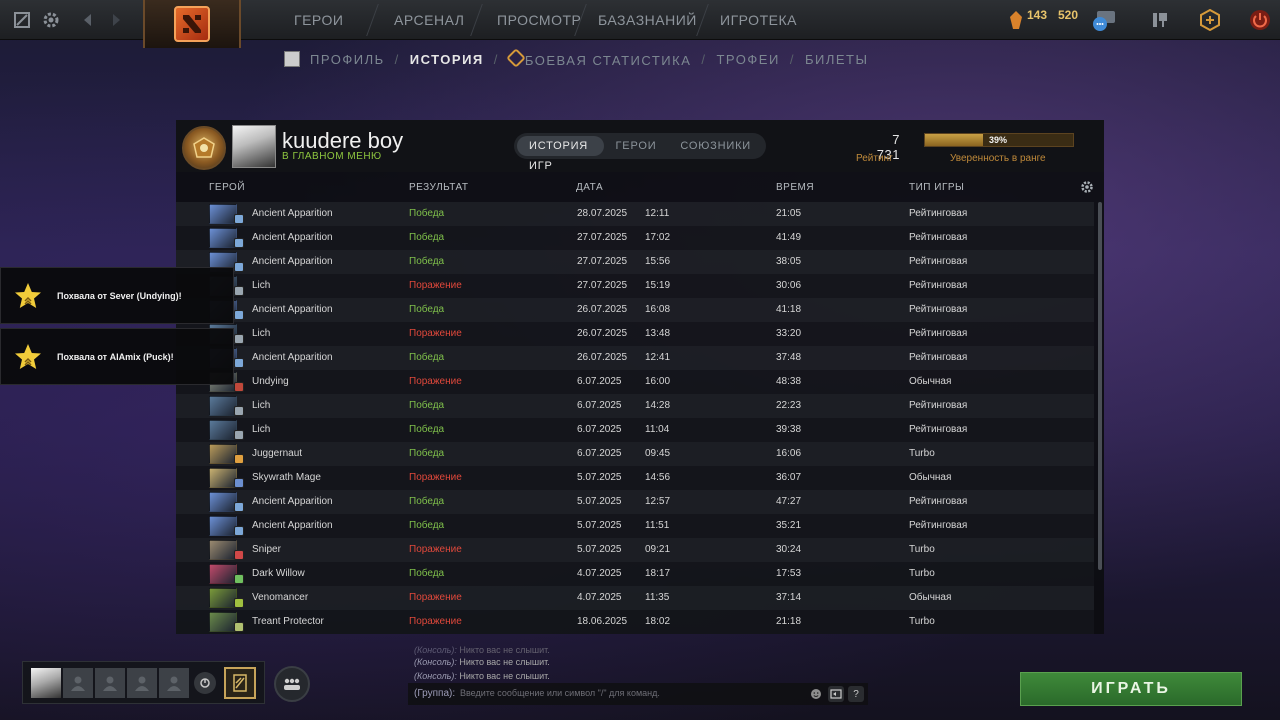 This screenshot has width=1280, height=720. I want to click on tab-heroes: ГЕРОИ, so click(636, 146).